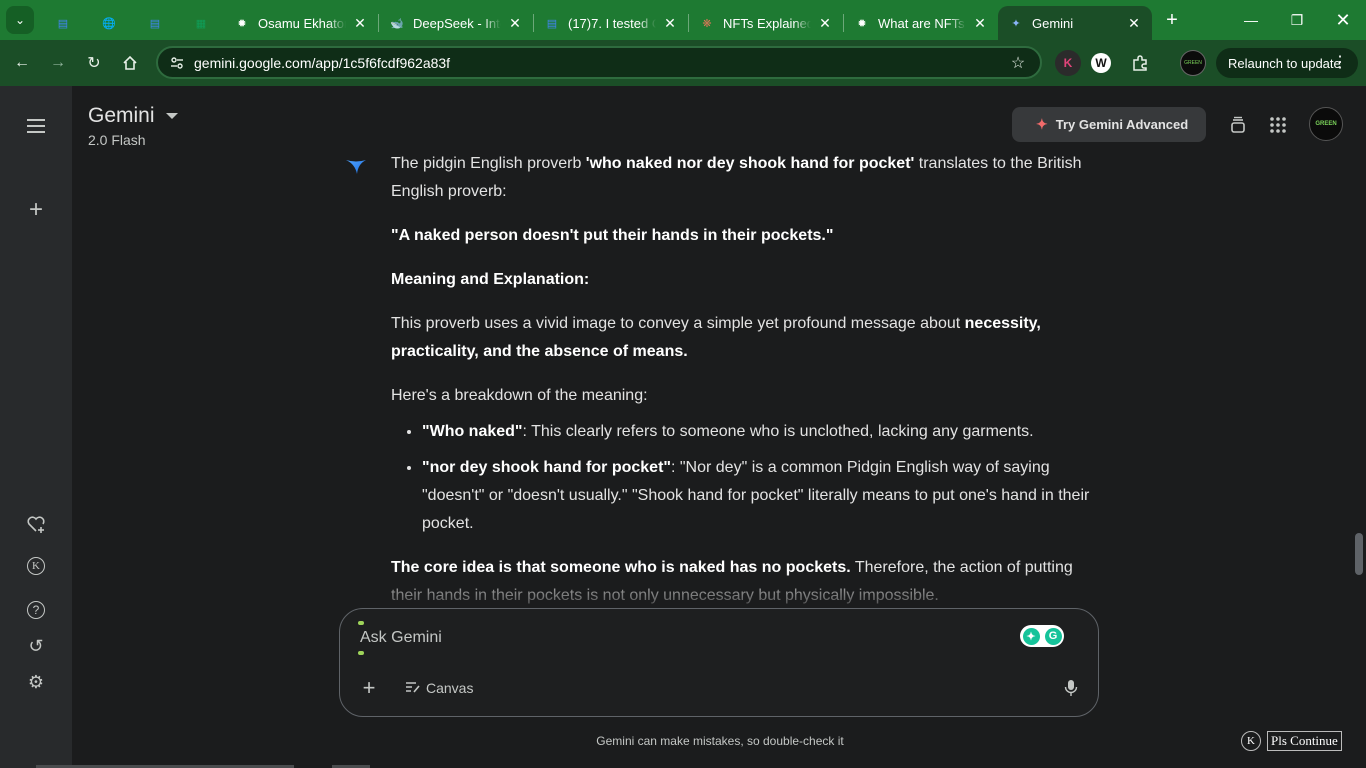 The image size is (1366, 768). What do you see at coordinates (1042, 636) in the screenshot?
I see `grammarly-widget: ✦ G` at bounding box center [1042, 636].